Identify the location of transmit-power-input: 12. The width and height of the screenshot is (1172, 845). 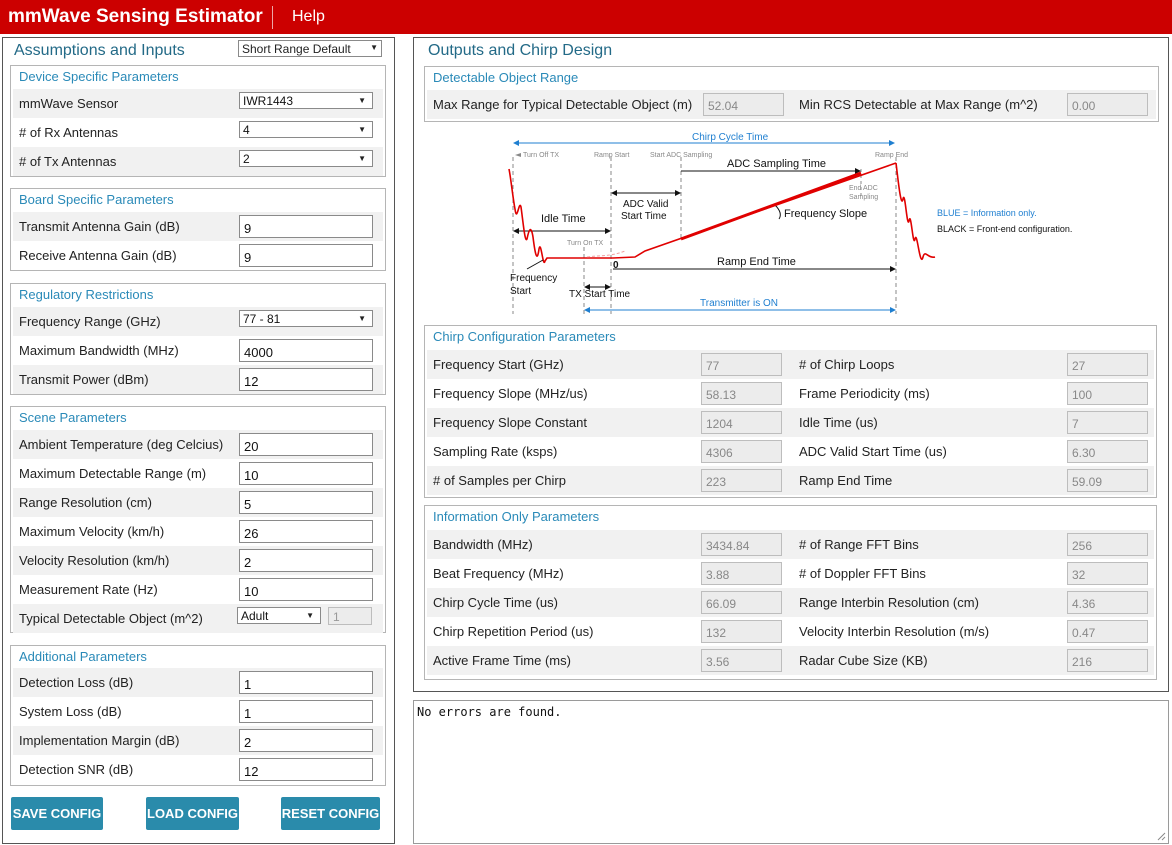
(306, 379).